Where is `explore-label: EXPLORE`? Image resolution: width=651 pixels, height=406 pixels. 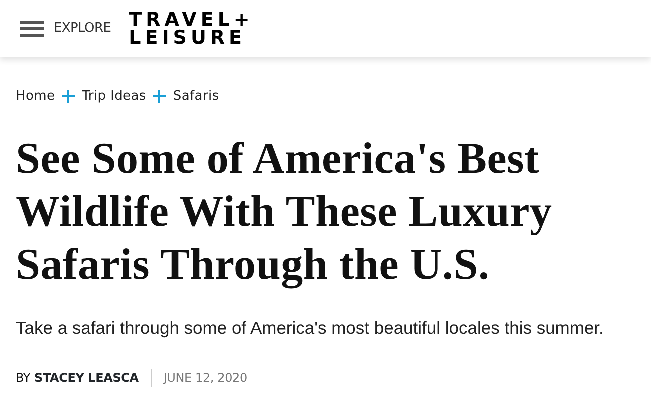
explore-label: EXPLORE is located at coordinates (83, 28).